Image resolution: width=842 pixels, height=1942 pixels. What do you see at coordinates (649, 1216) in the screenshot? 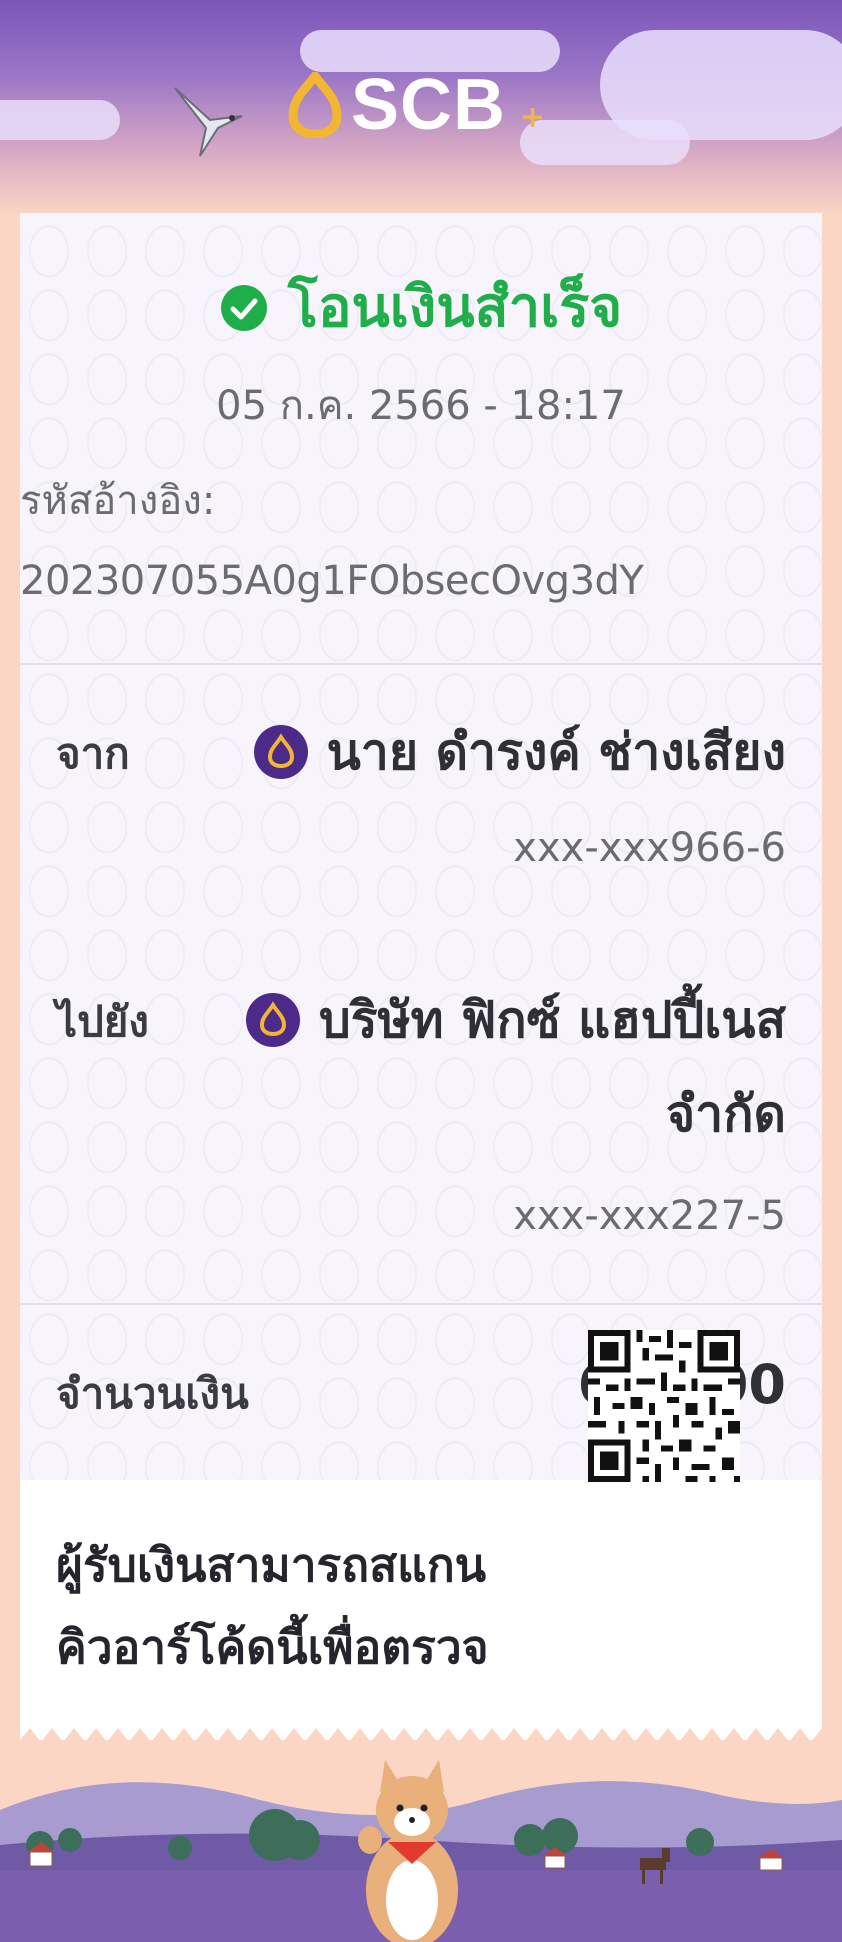
I see `to-account: xxx-xxx227-5` at bounding box center [649, 1216].